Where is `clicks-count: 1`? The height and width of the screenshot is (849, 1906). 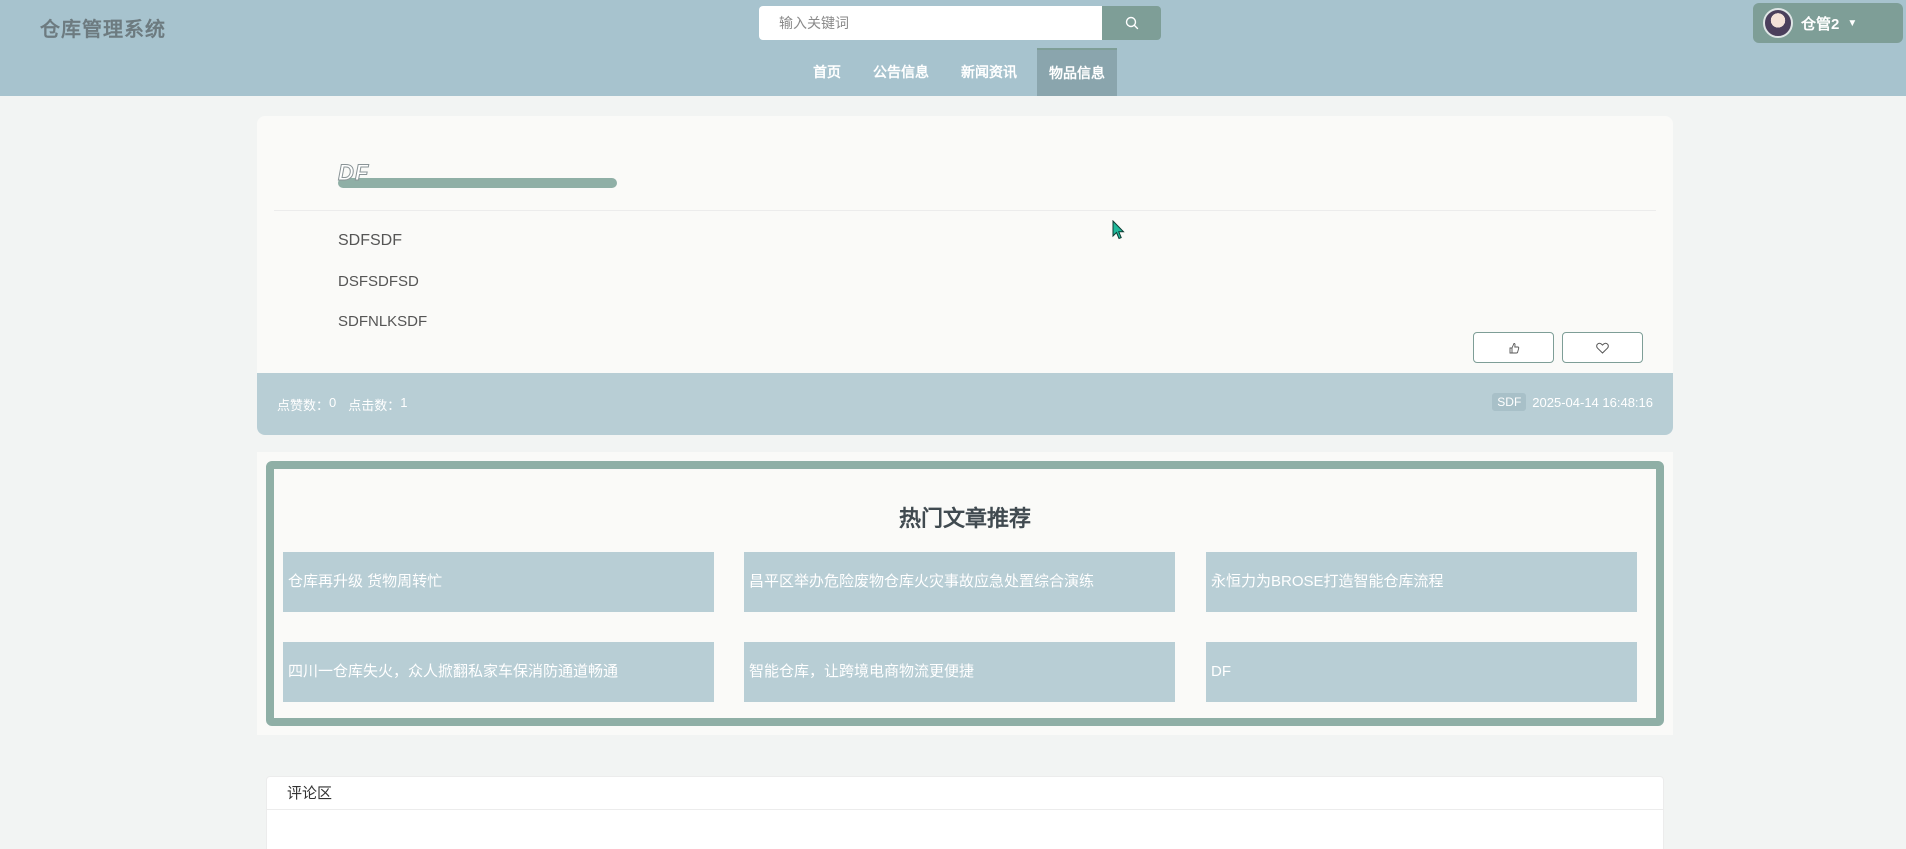 clicks-count: 1 is located at coordinates (404, 402).